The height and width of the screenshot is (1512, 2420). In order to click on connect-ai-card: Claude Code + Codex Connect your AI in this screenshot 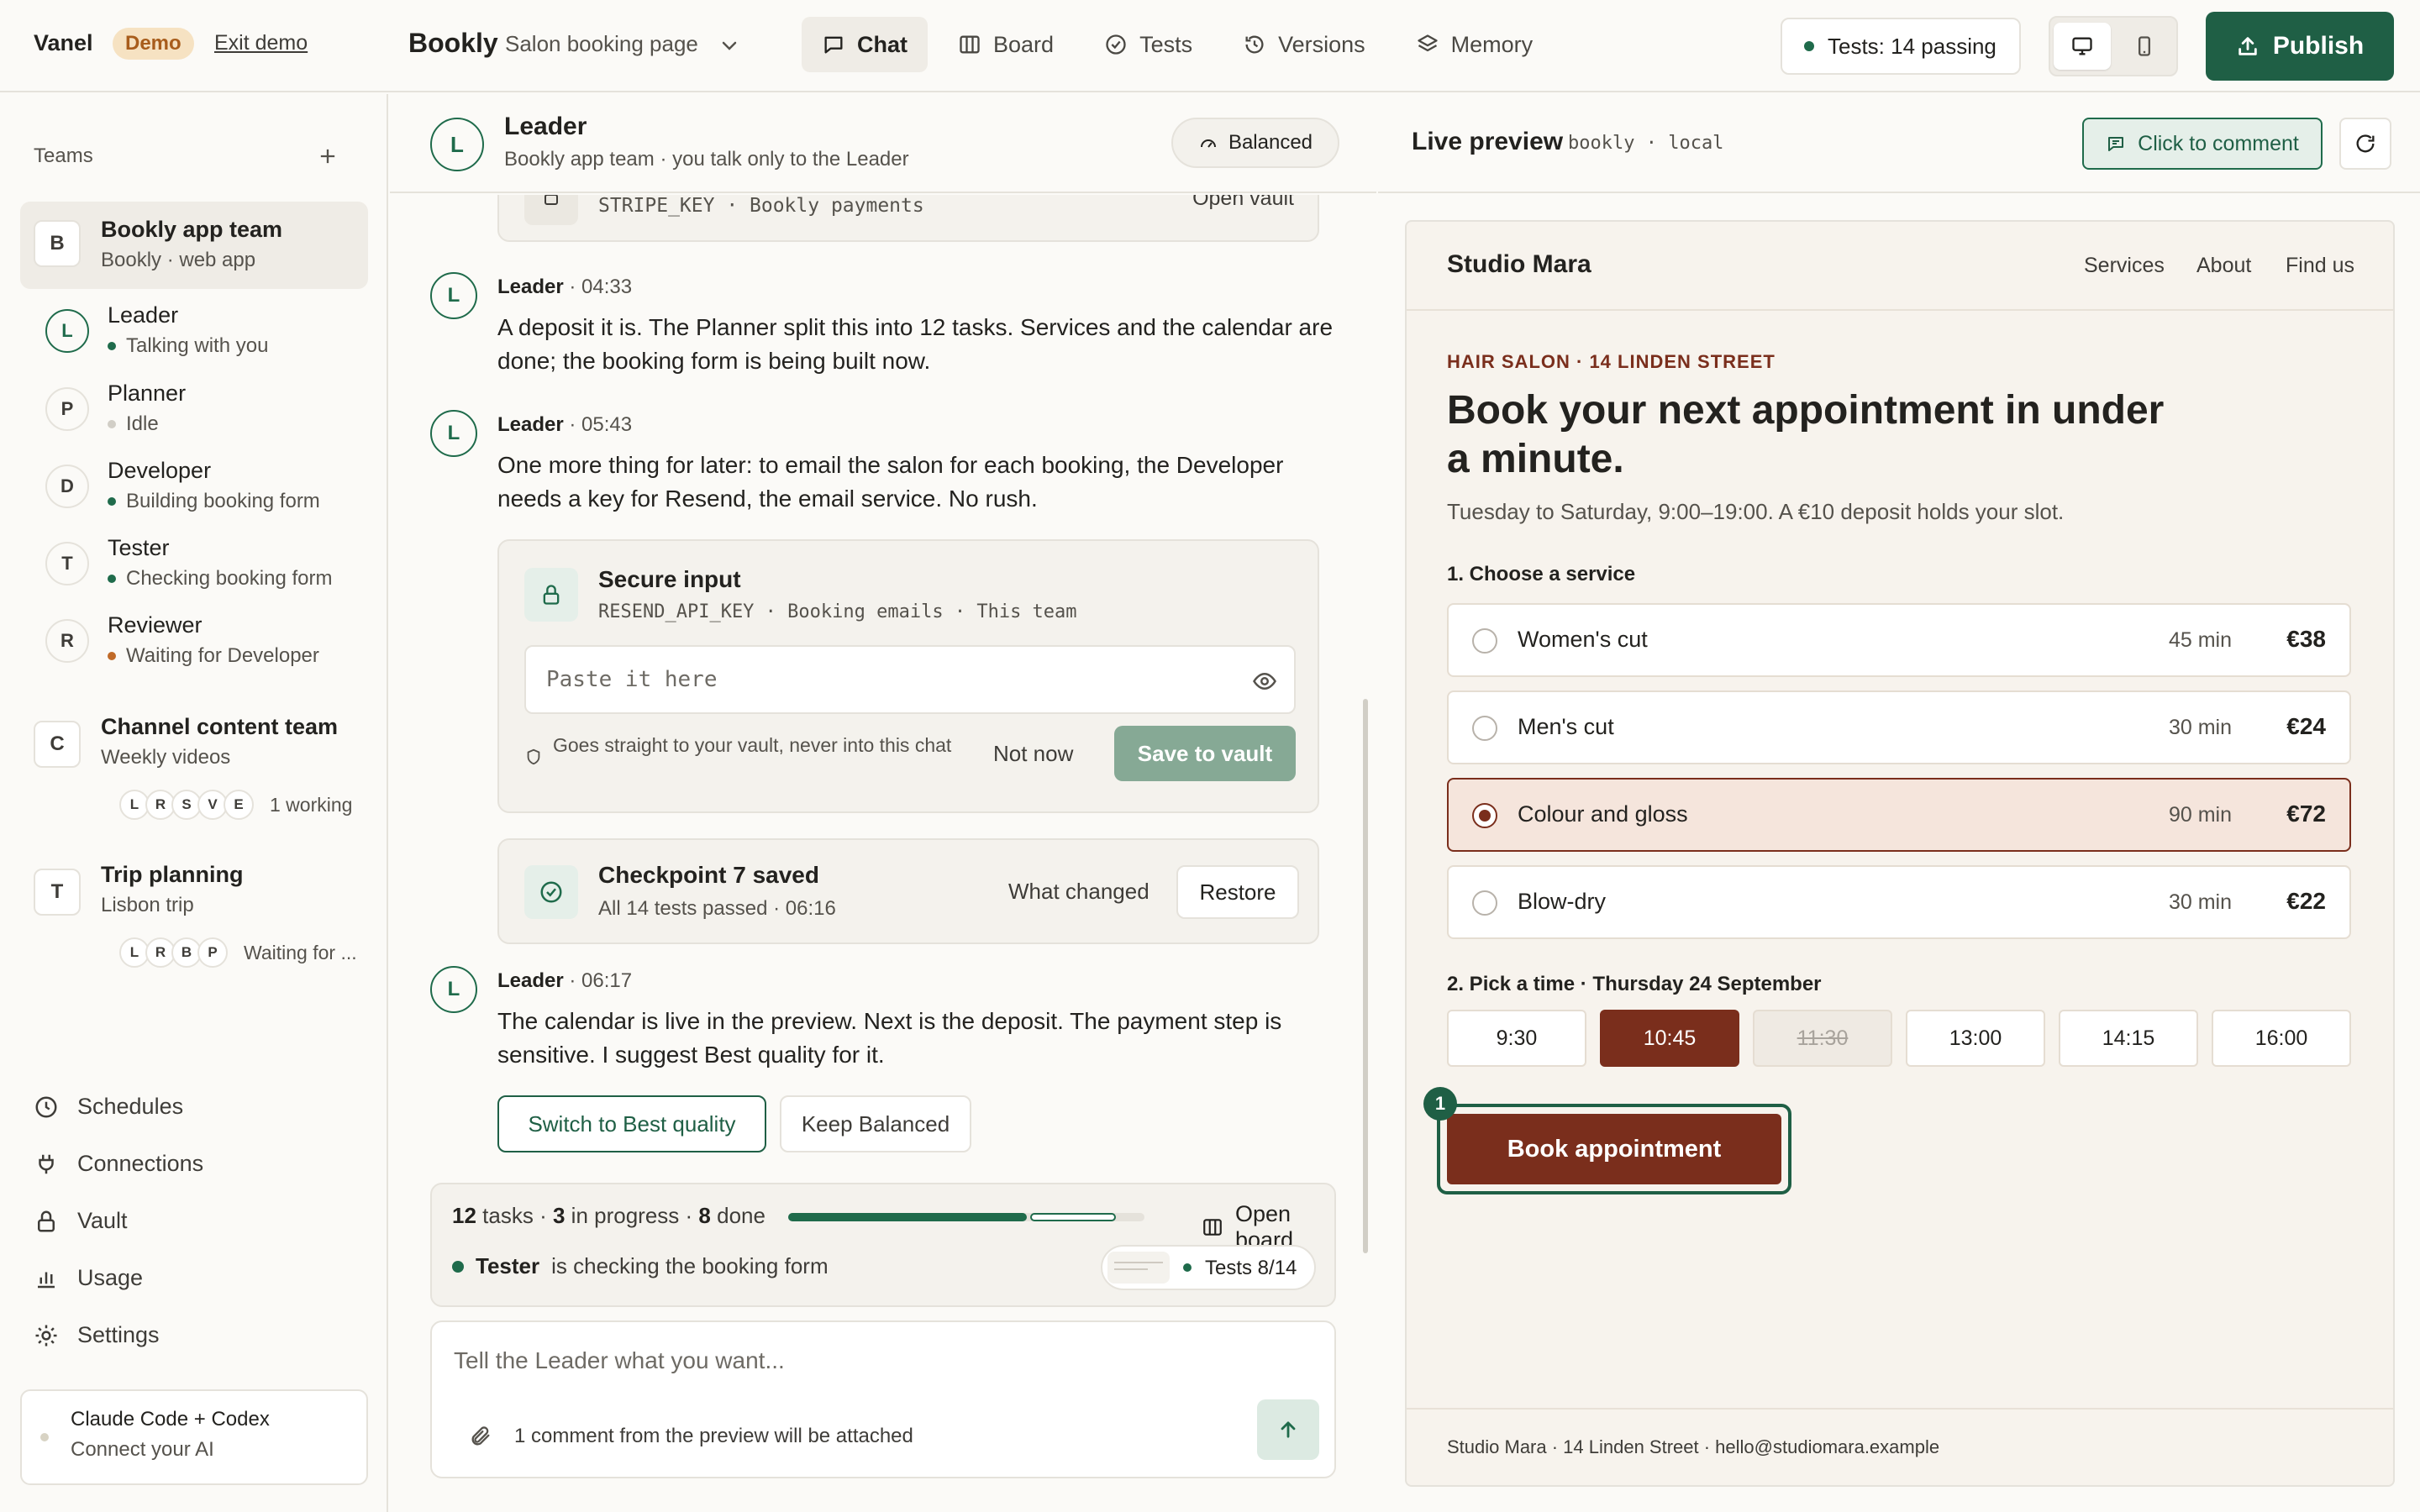, I will do `click(194, 1437)`.